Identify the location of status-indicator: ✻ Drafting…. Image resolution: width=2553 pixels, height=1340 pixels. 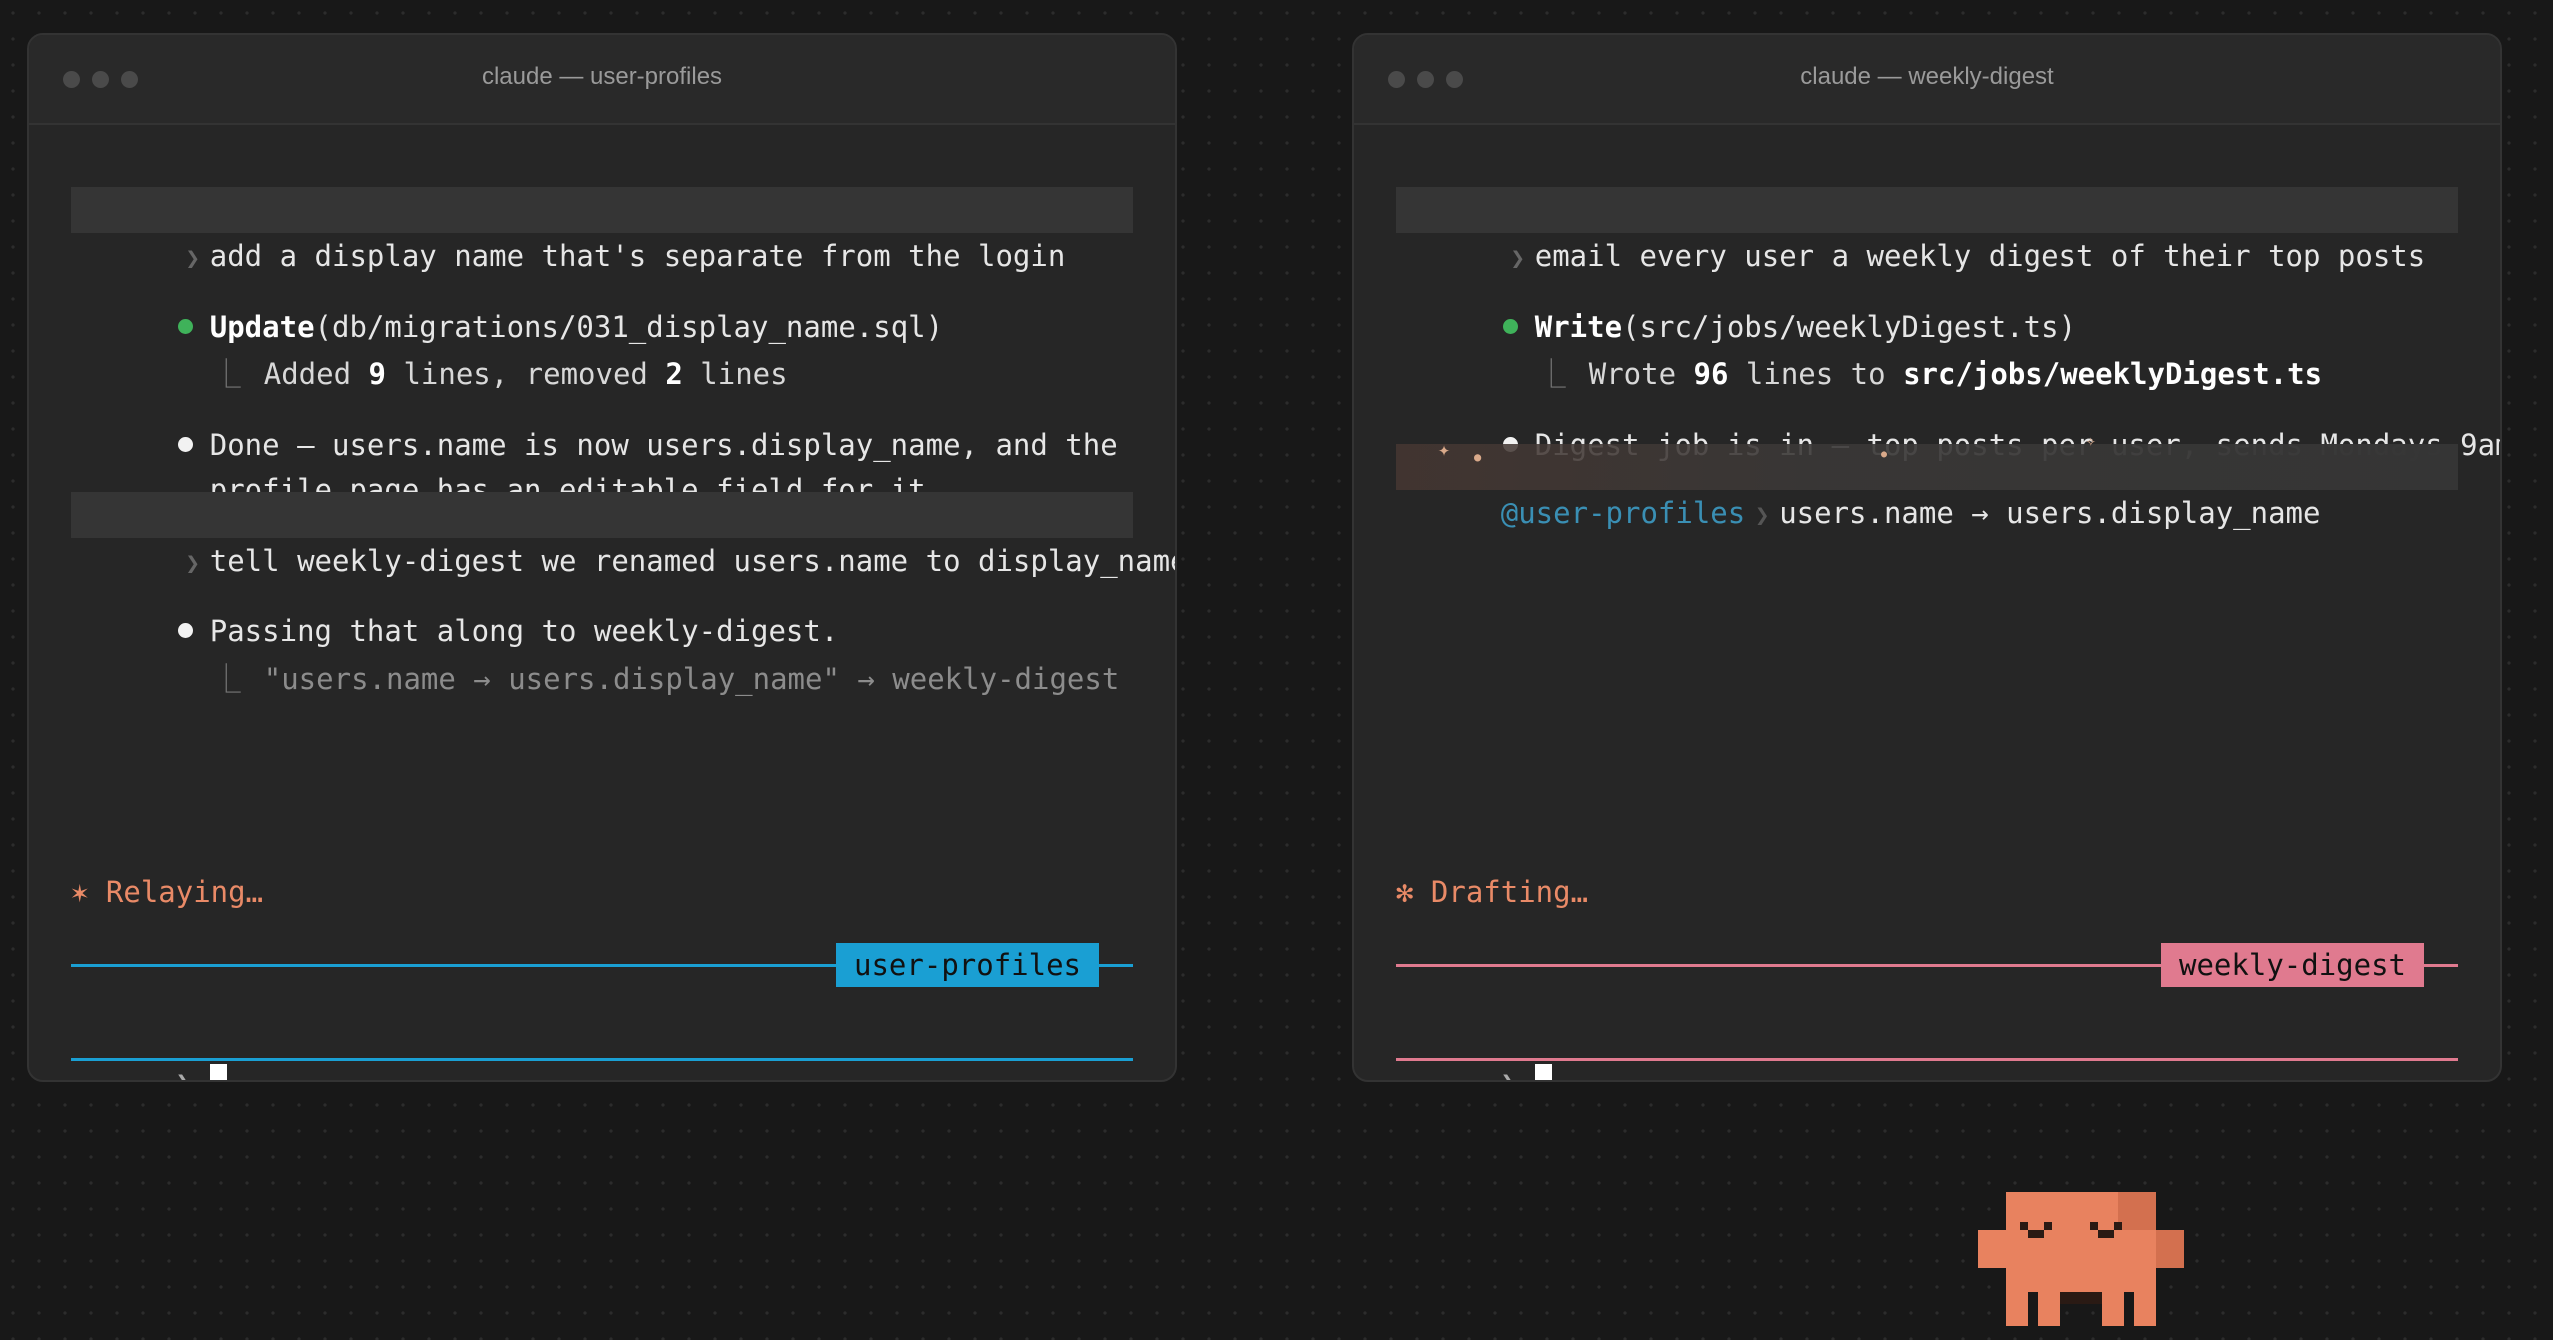
(1492, 892).